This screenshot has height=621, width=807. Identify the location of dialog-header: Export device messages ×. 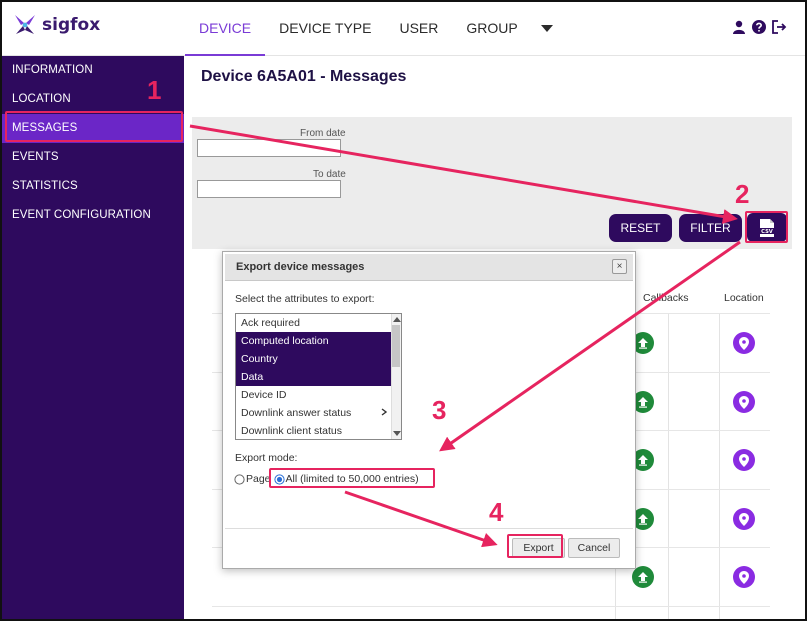
(429, 267).